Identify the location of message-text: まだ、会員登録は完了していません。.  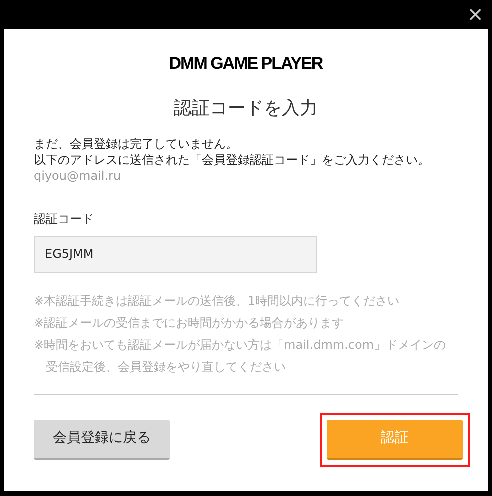
(136, 144).